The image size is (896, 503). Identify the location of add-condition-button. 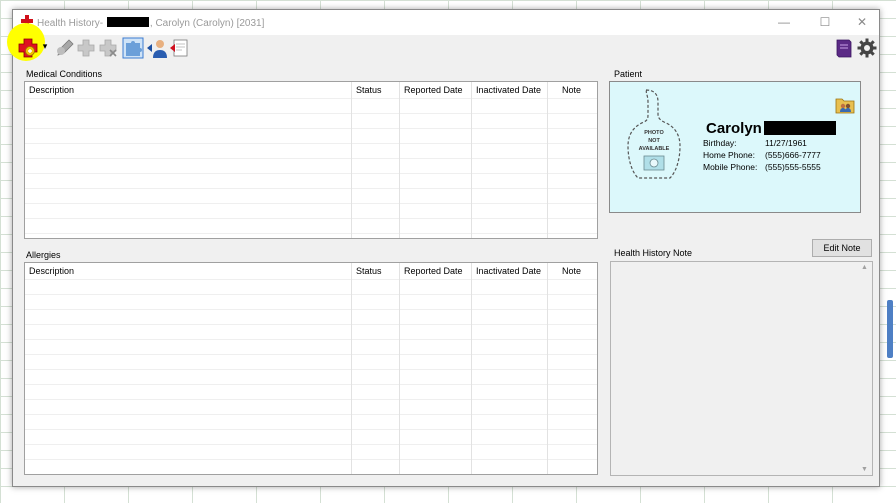
(26, 42).